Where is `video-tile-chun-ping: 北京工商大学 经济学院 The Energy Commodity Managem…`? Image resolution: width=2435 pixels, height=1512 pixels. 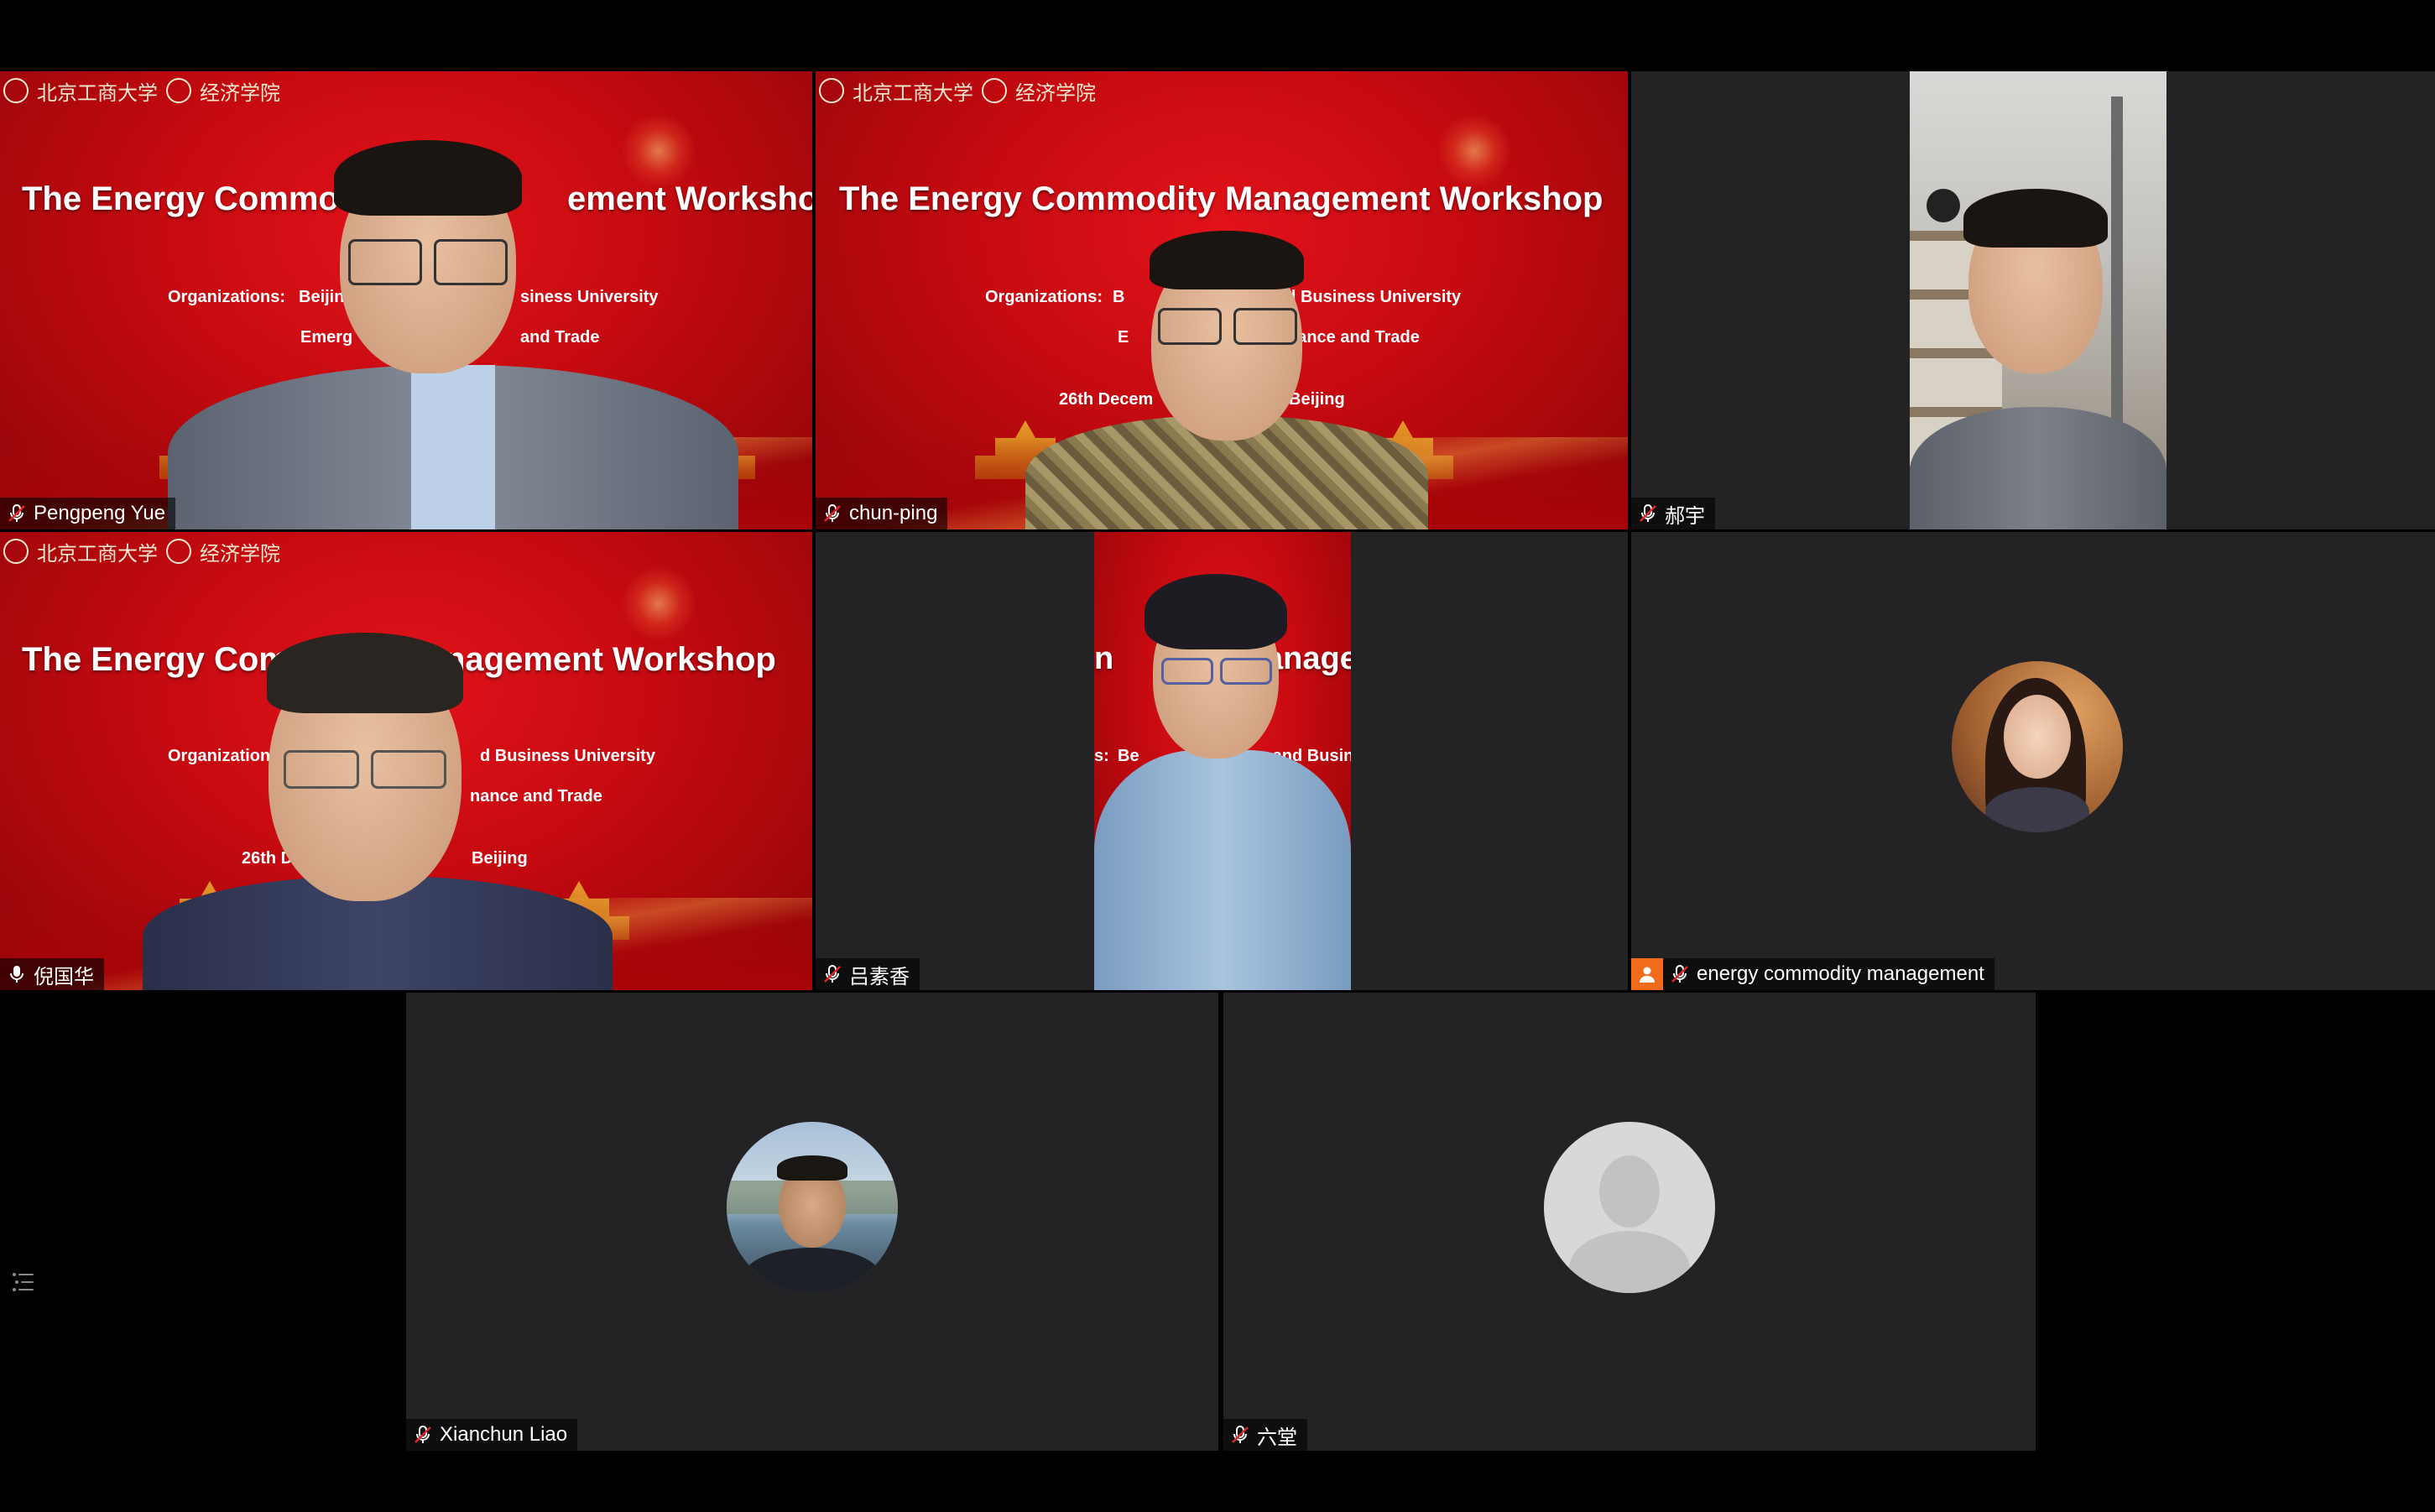 video-tile-chun-ping: 北京工商大学 经济学院 The Energy Commodity Managem… is located at coordinates (1222, 300).